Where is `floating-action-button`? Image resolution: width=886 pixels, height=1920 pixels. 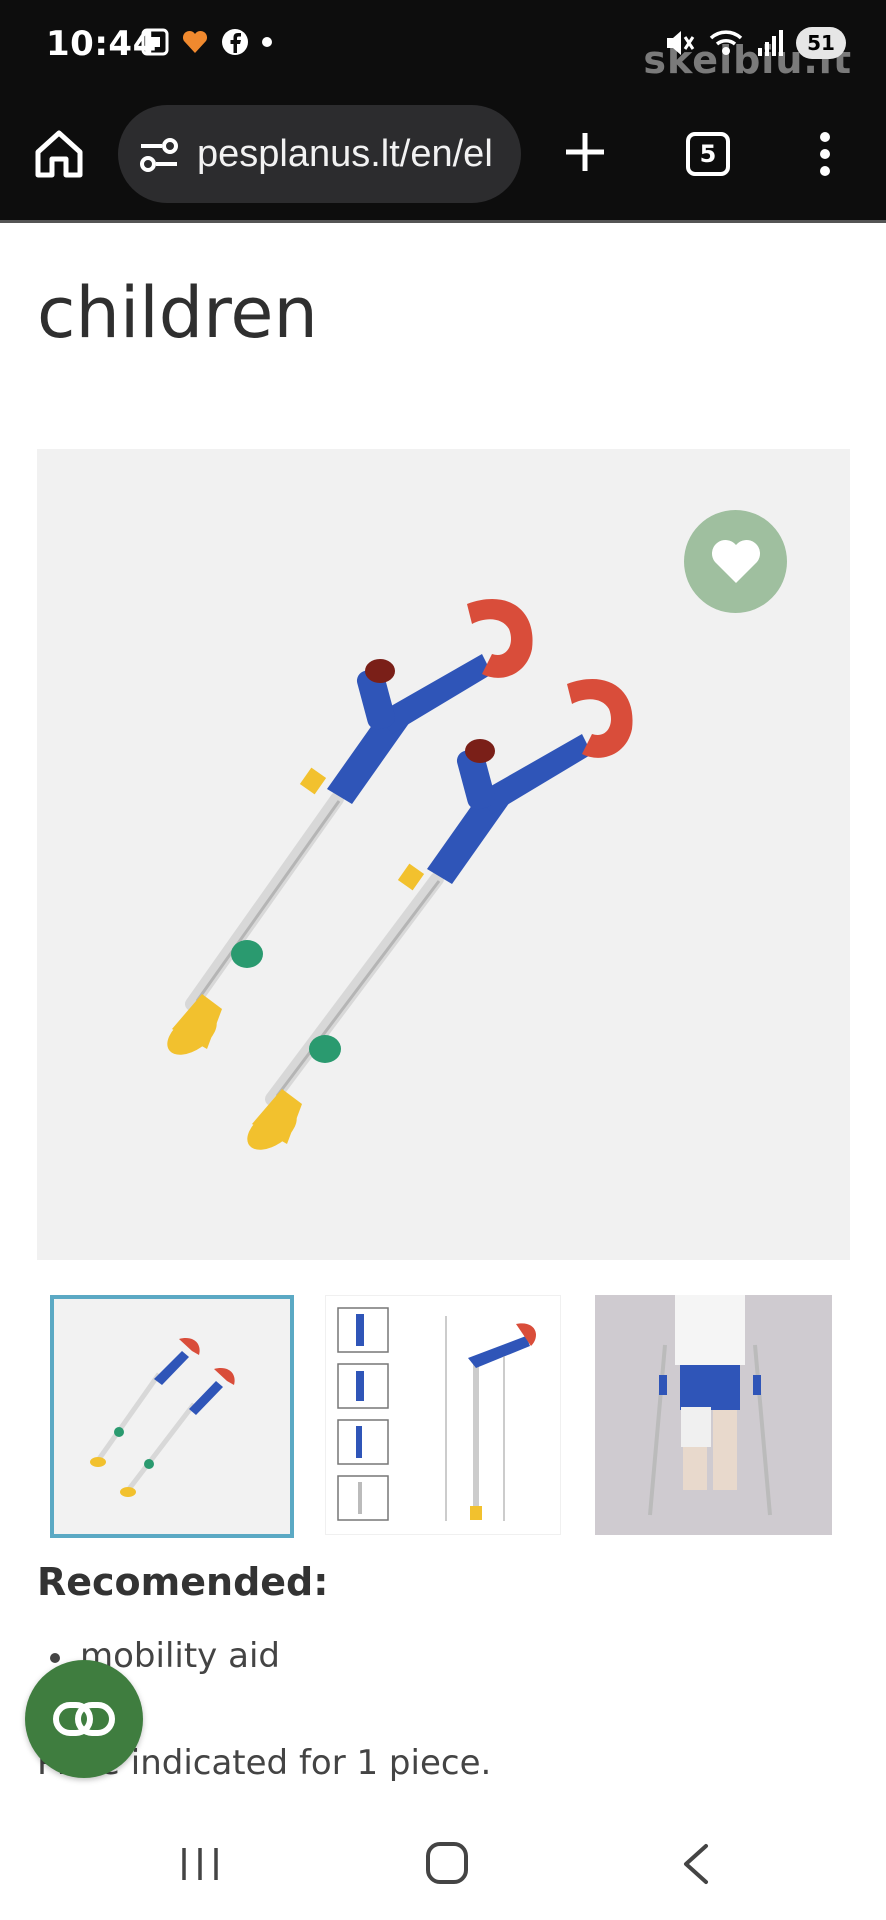
floating-action-button is located at coordinates (84, 1719).